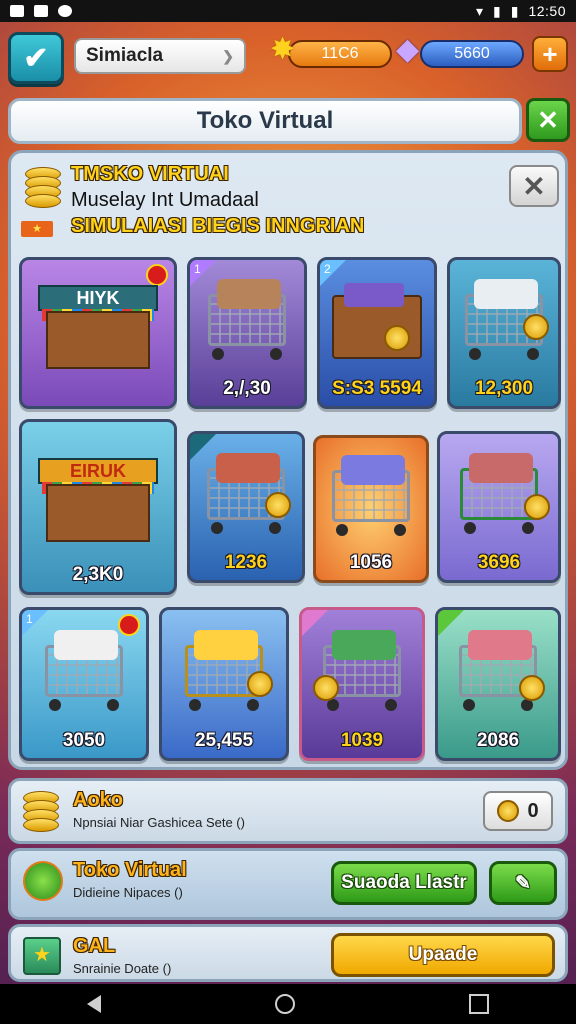 This screenshot has height=1024, width=576. What do you see at coordinates (98, 574) in the screenshot?
I see `item-price: 2,3K0` at bounding box center [98, 574].